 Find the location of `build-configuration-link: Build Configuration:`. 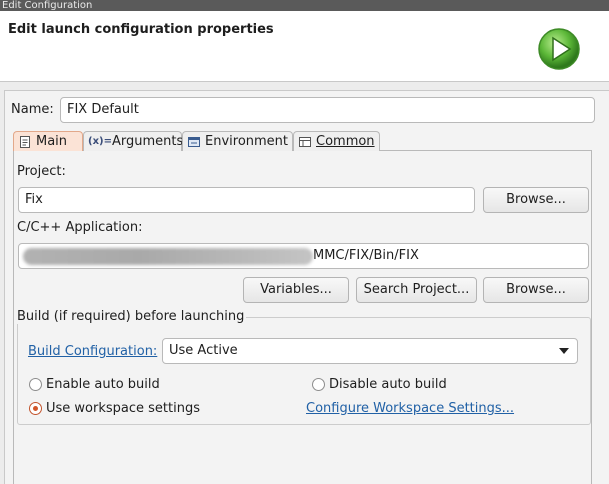

build-configuration-link: Build Configuration: is located at coordinates (92, 351).